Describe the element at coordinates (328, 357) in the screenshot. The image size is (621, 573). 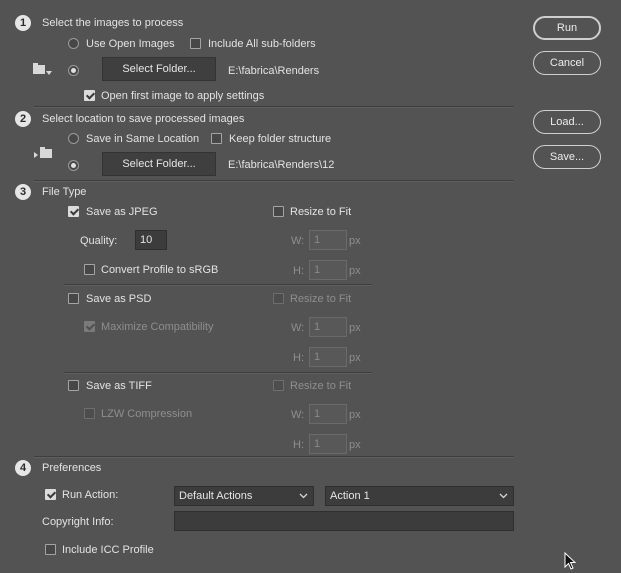
I see `psd-height-input: 1` at that location.